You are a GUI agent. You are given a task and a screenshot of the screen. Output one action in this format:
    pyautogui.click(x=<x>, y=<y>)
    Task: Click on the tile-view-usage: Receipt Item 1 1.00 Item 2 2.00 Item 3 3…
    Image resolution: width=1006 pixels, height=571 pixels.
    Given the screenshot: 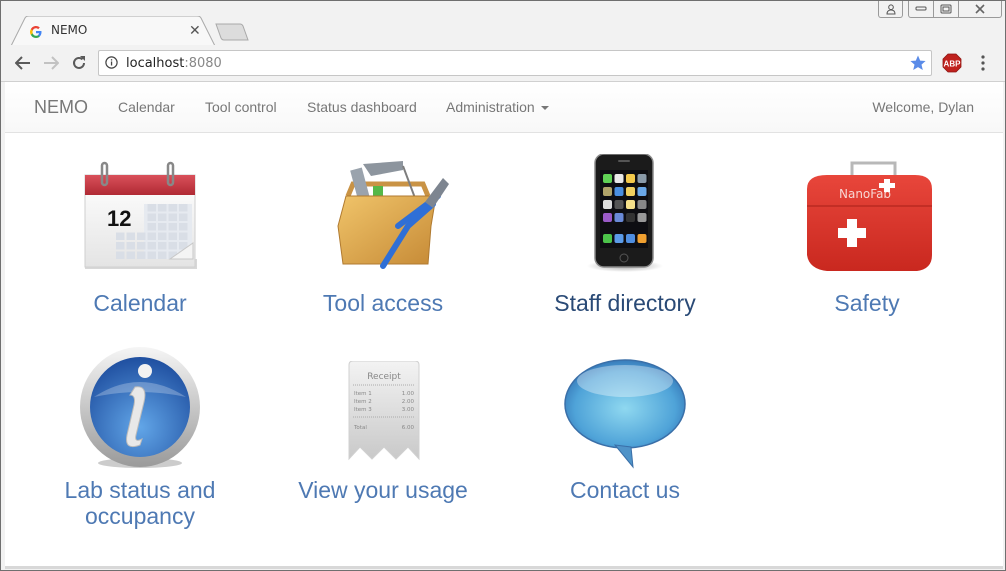 What is the action you would take?
    pyautogui.click(x=383, y=427)
    